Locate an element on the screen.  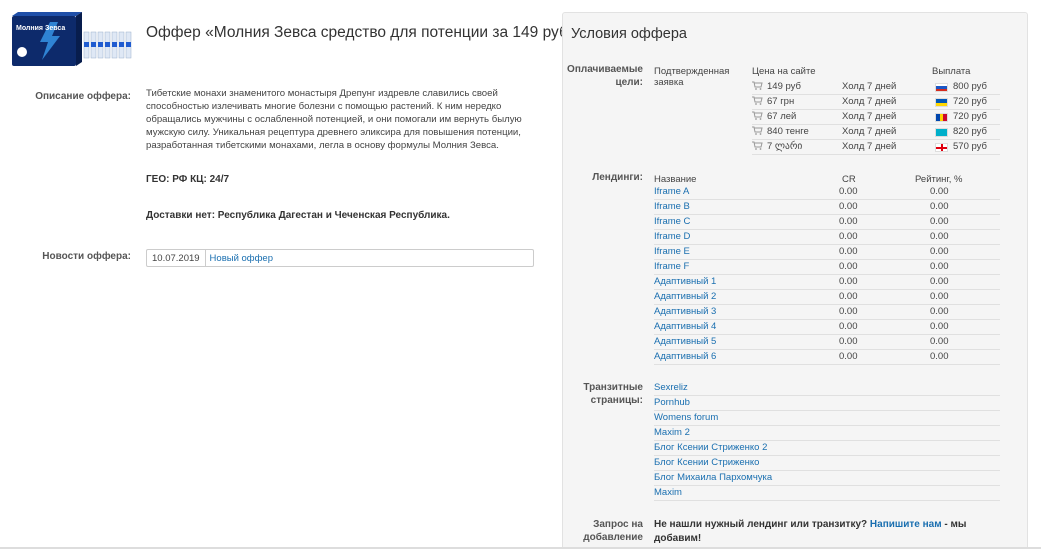
transit-link: Блог Ксении Стриженко is located at coordinates (706, 463).